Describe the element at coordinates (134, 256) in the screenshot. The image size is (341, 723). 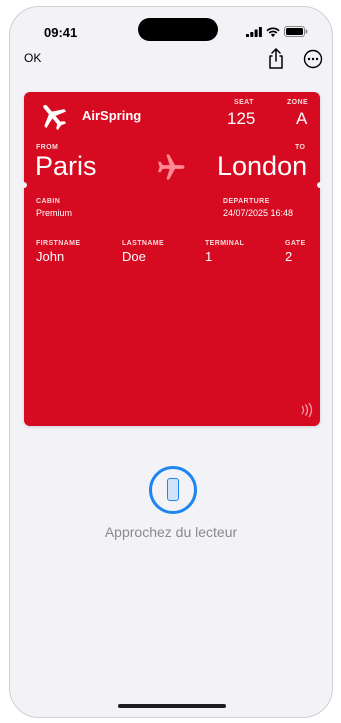
I see `lastname-value: Doe` at that location.